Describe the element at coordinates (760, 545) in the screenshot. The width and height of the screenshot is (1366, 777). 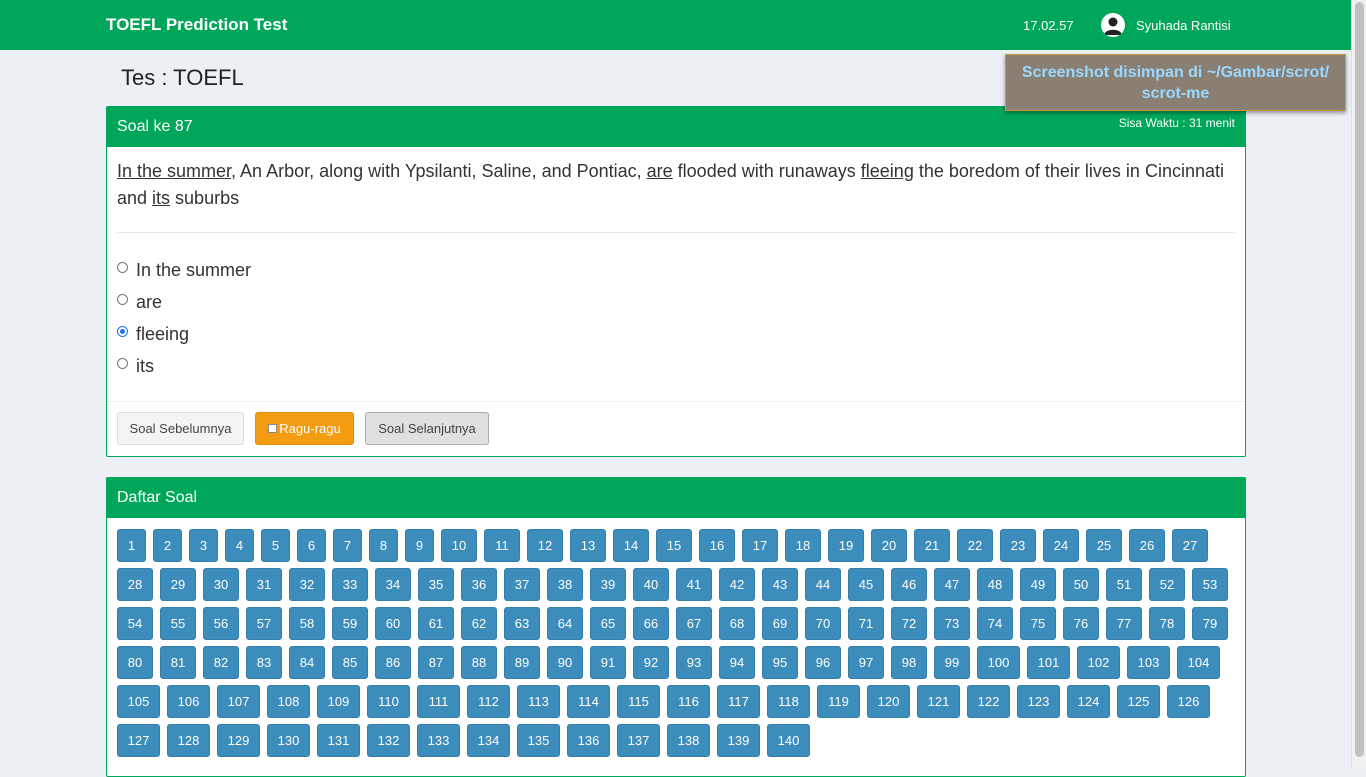
I see `question-number-button: 17` at that location.